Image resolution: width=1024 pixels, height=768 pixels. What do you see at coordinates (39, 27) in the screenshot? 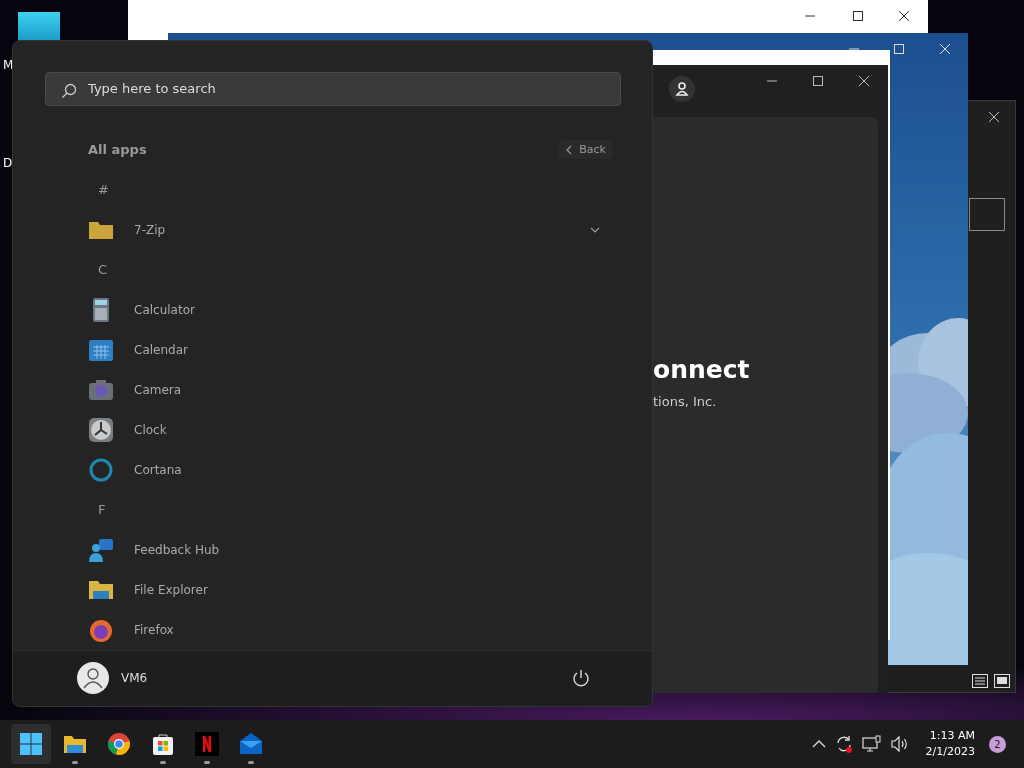
I see `desktop-app-icon` at bounding box center [39, 27].